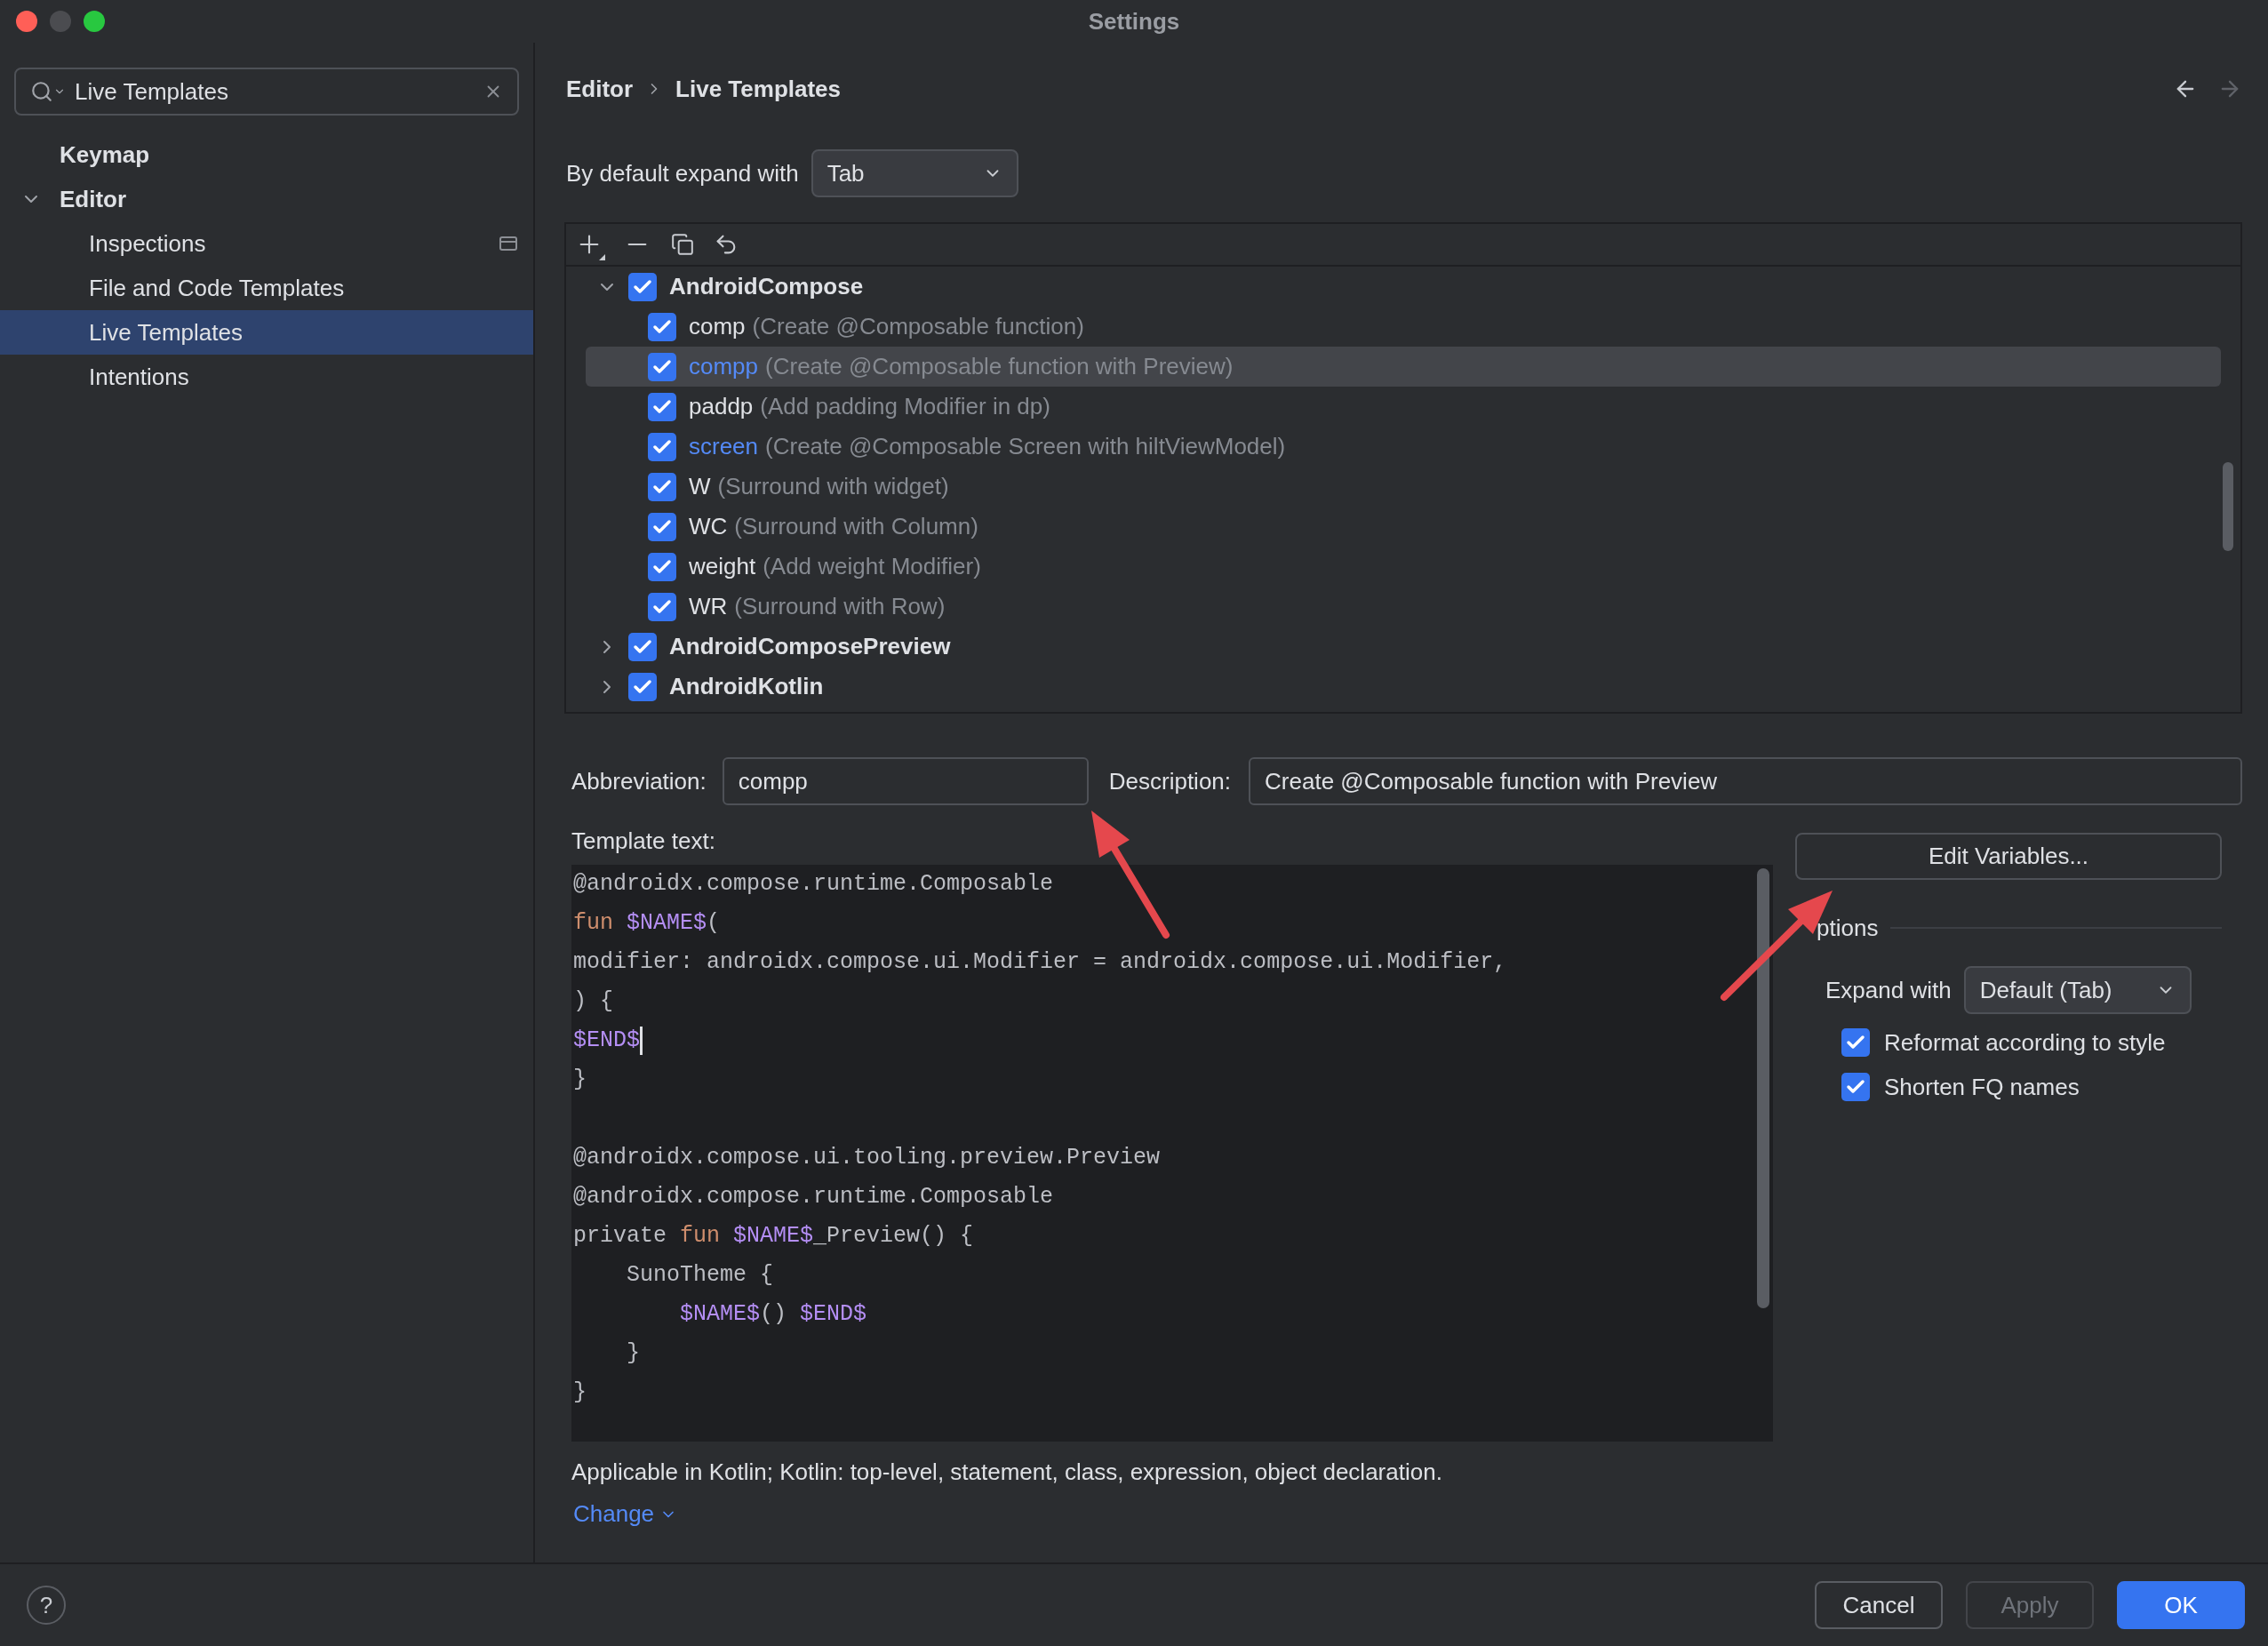 The width and height of the screenshot is (2268, 1646). What do you see at coordinates (1000, 366) in the screenshot?
I see `template-description: (Create @Composable function with Preview)` at bounding box center [1000, 366].